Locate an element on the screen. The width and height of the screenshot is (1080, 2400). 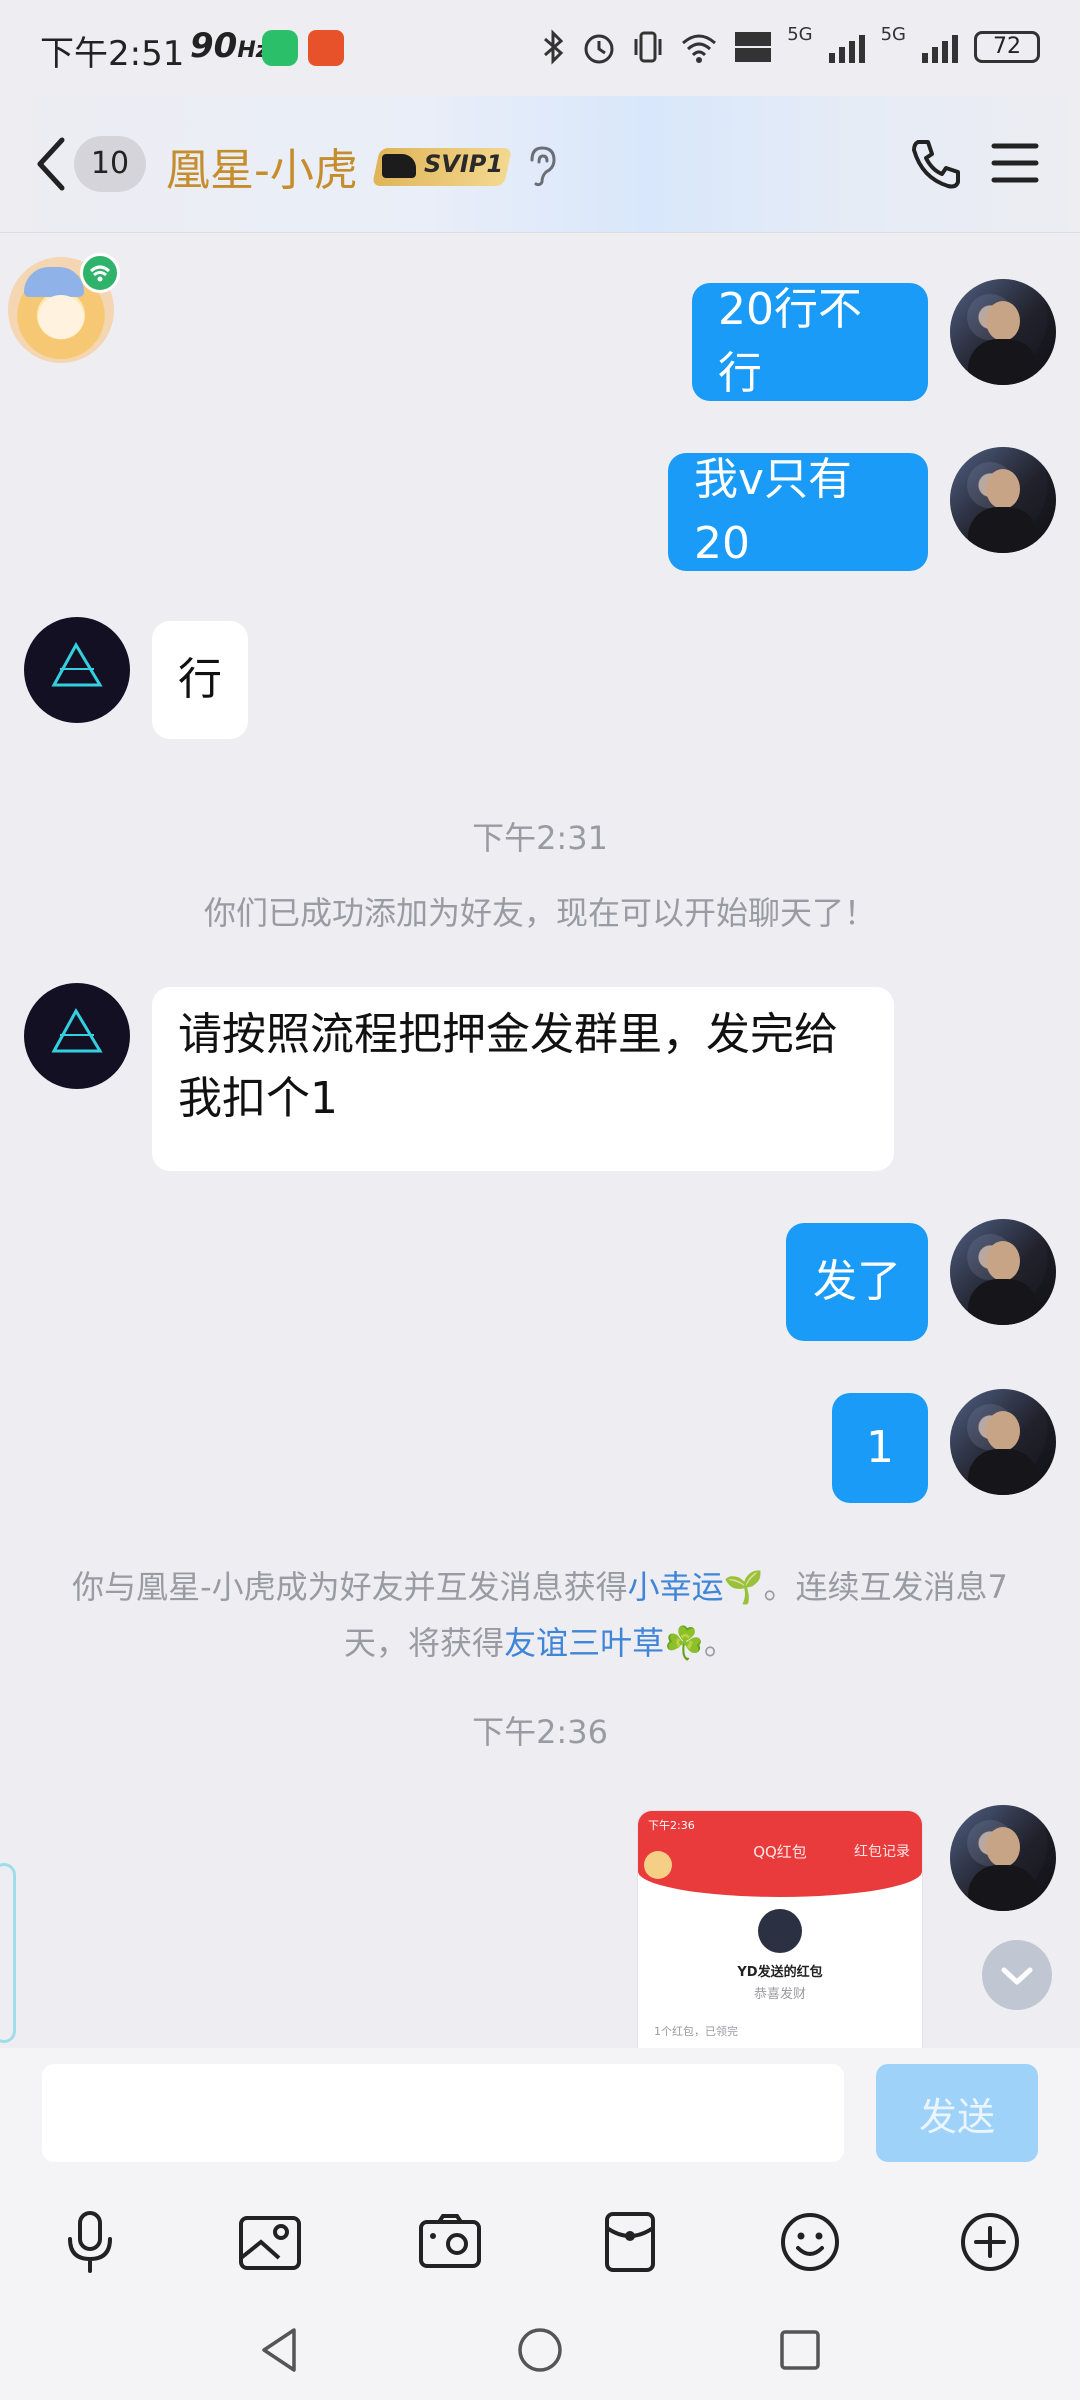
avatar-hat is located at coordinates (54, 282).